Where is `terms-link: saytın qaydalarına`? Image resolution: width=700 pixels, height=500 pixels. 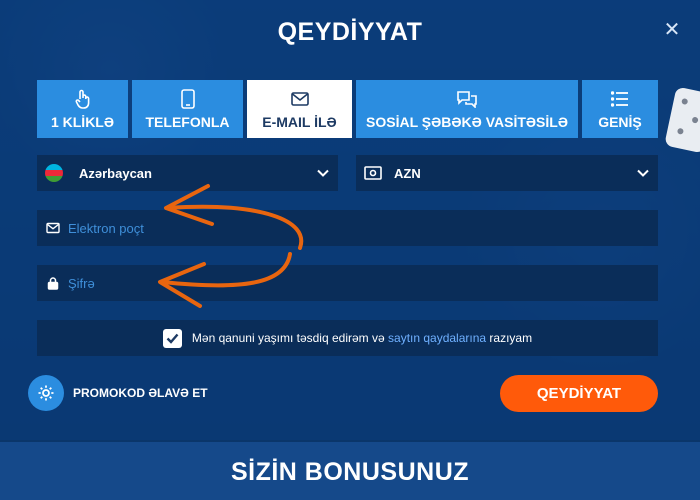 terms-link: saytın qaydalarına is located at coordinates (437, 338).